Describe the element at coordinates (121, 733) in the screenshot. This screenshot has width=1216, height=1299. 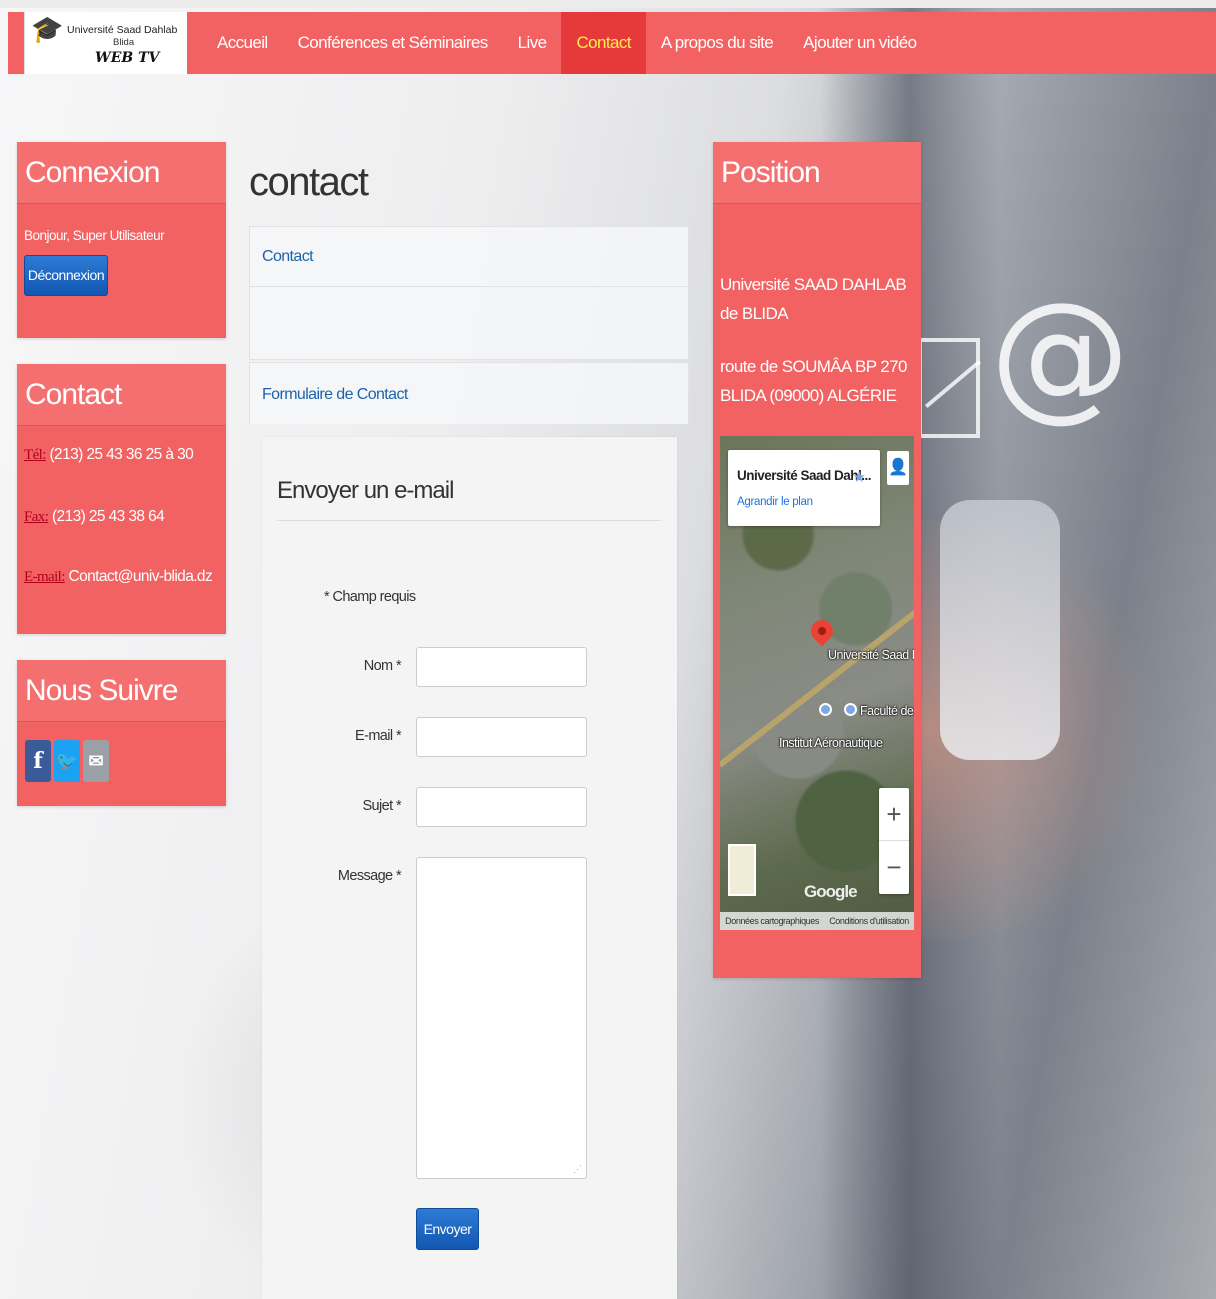
I see `follow-panel: Nous Suivre f 🐦 ✉` at that location.